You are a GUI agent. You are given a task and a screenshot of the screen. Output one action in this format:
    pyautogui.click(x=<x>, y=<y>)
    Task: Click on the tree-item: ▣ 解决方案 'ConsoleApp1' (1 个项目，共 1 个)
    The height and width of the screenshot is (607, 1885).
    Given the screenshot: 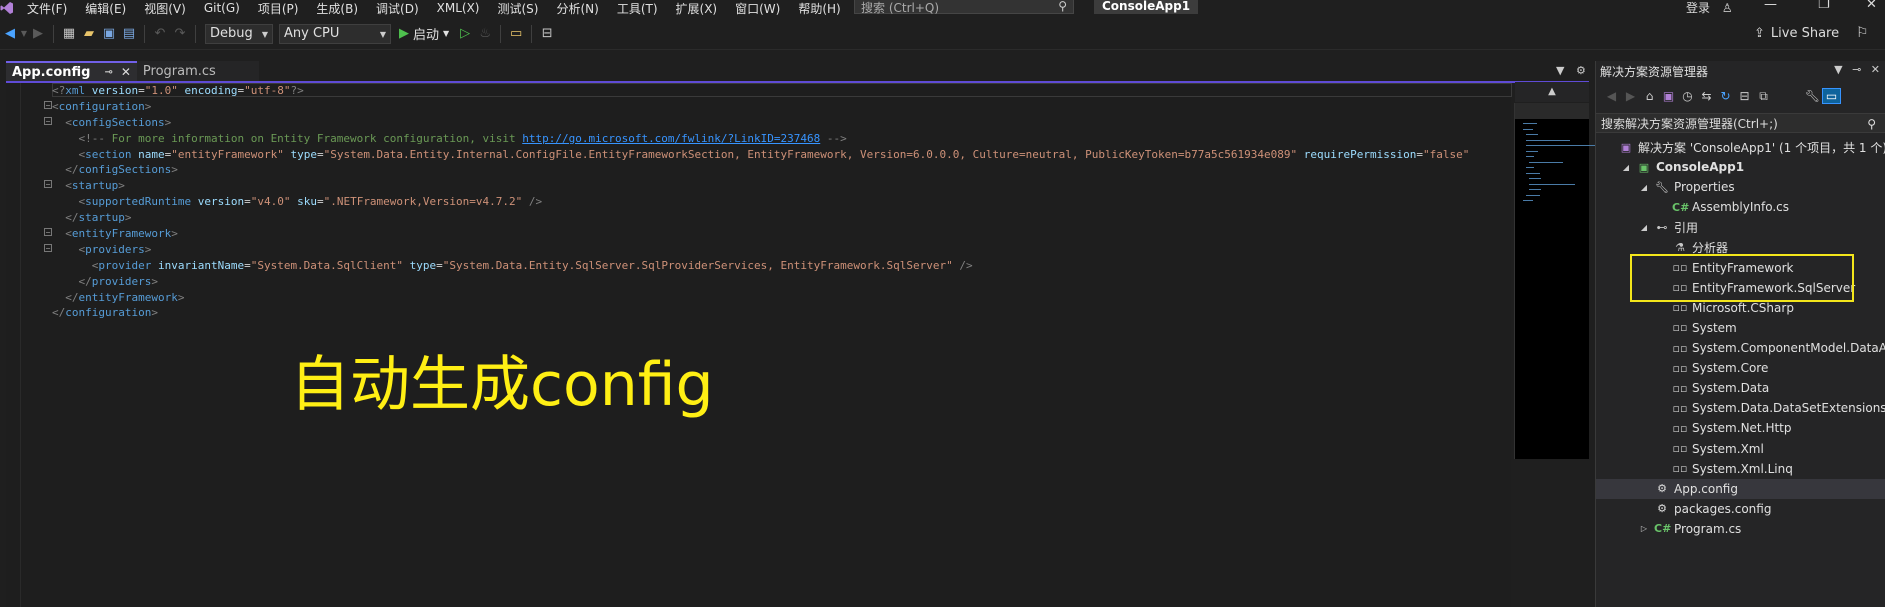 What is the action you would take?
    pyautogui.click(x=1740, y=147)
    